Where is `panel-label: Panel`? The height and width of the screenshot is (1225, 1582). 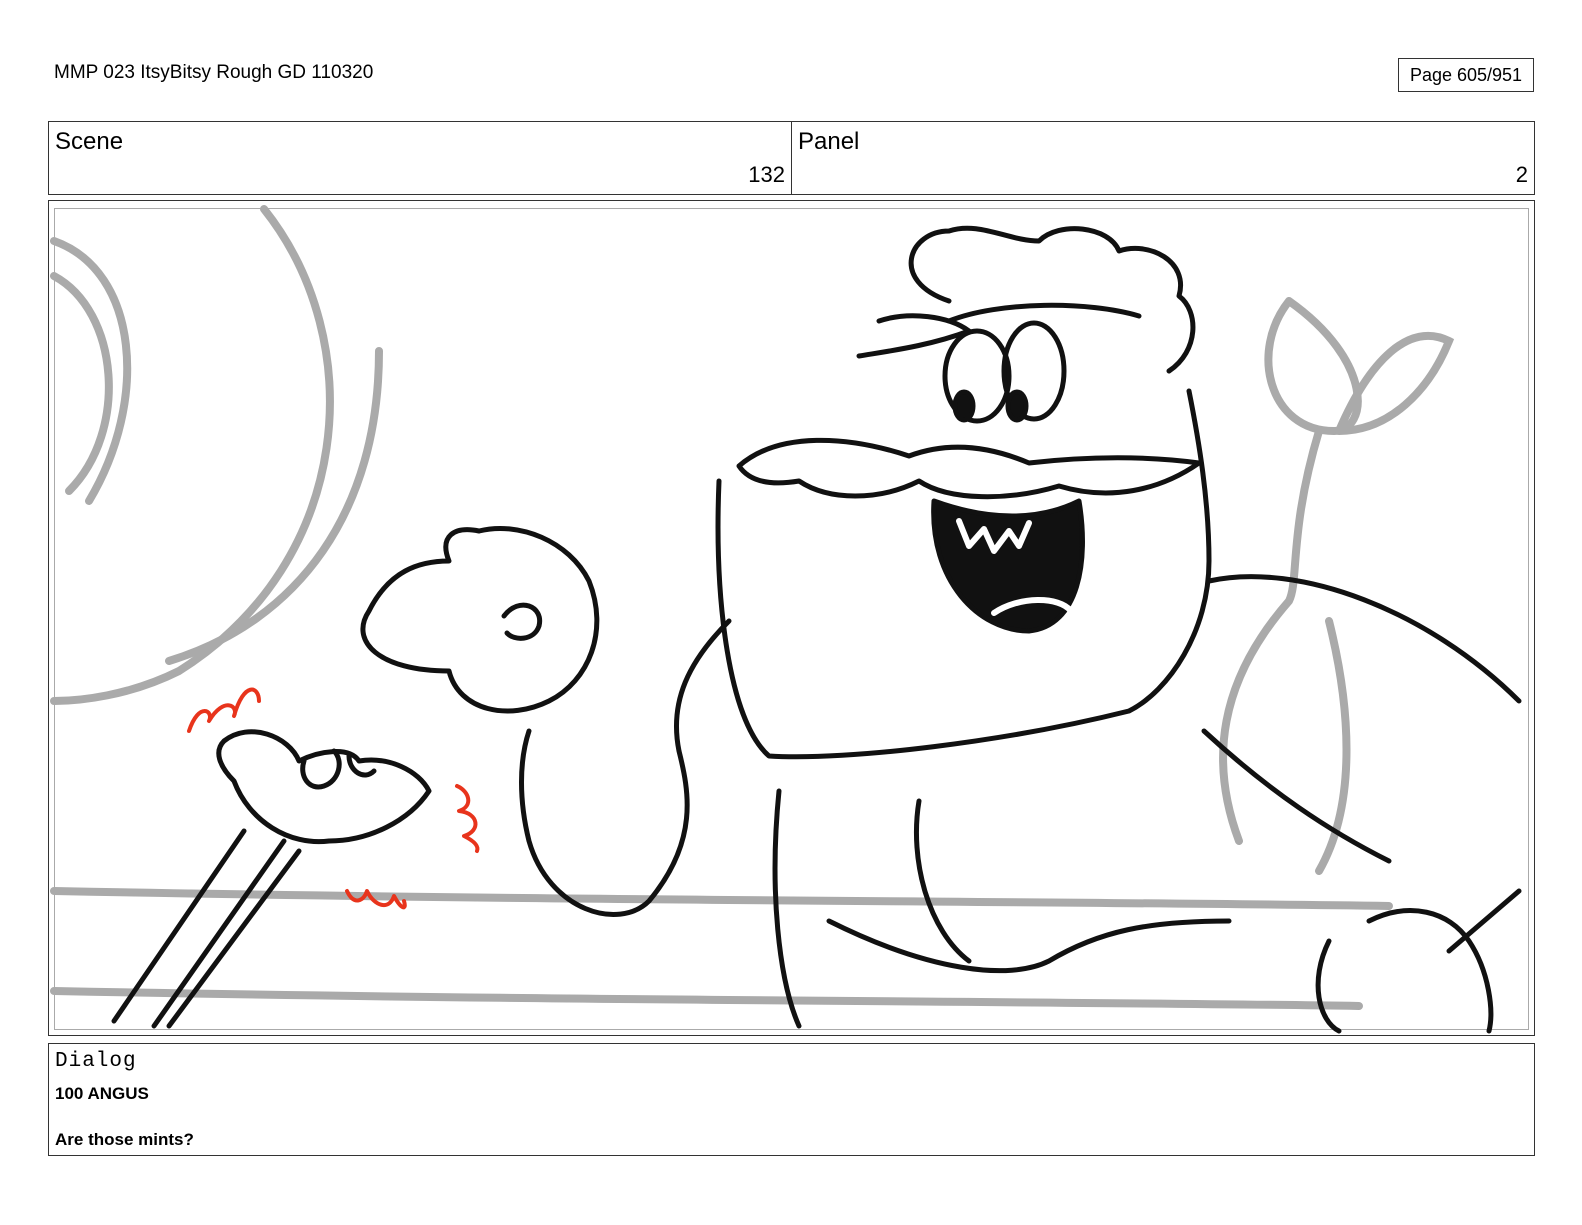 panel-label: Panel is located at coordinates (829, 141).